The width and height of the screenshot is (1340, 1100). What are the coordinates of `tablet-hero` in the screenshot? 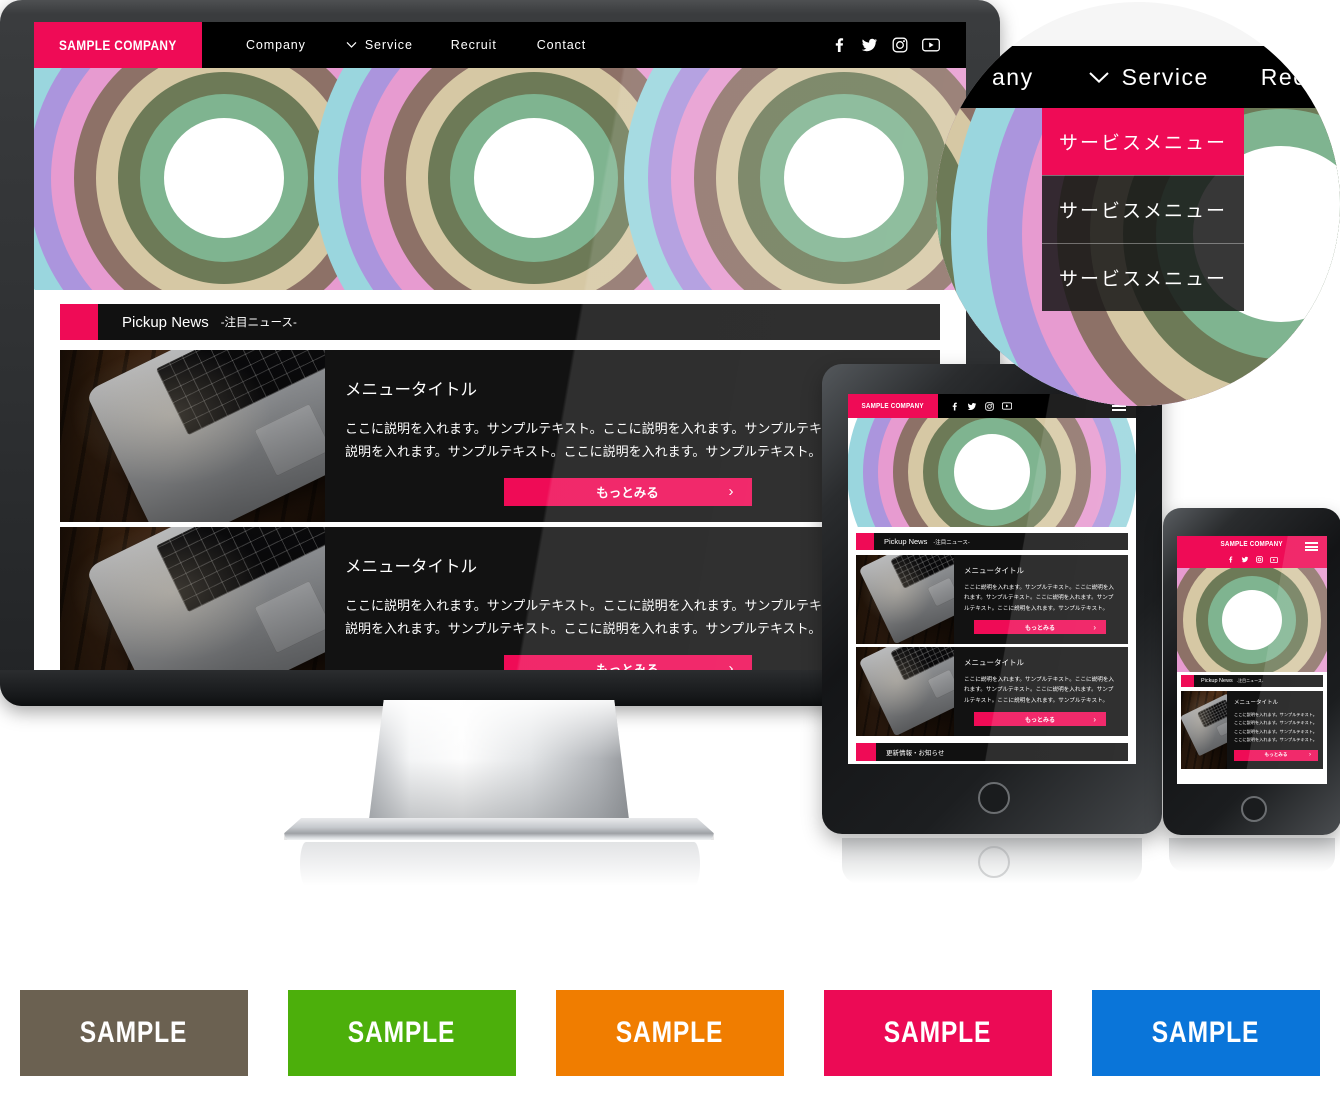 It's located at (992, 472).